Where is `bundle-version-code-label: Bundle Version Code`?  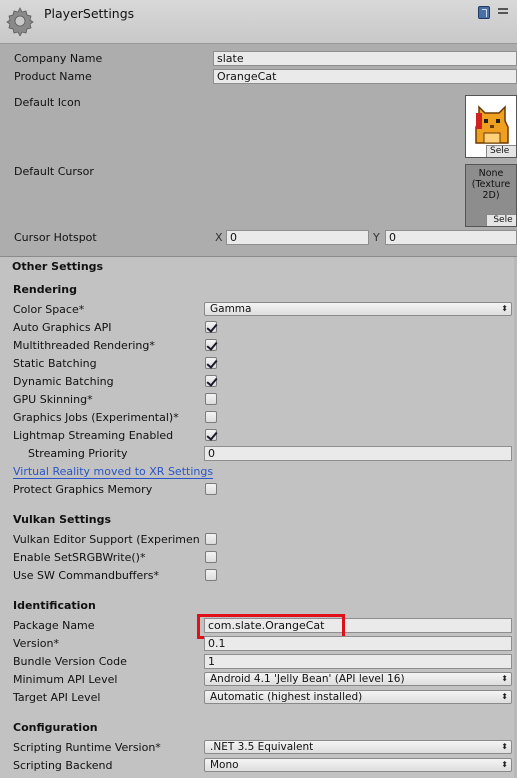
bundle-version-code-label: Bundle Version Code is located at coordinates (70, 661).